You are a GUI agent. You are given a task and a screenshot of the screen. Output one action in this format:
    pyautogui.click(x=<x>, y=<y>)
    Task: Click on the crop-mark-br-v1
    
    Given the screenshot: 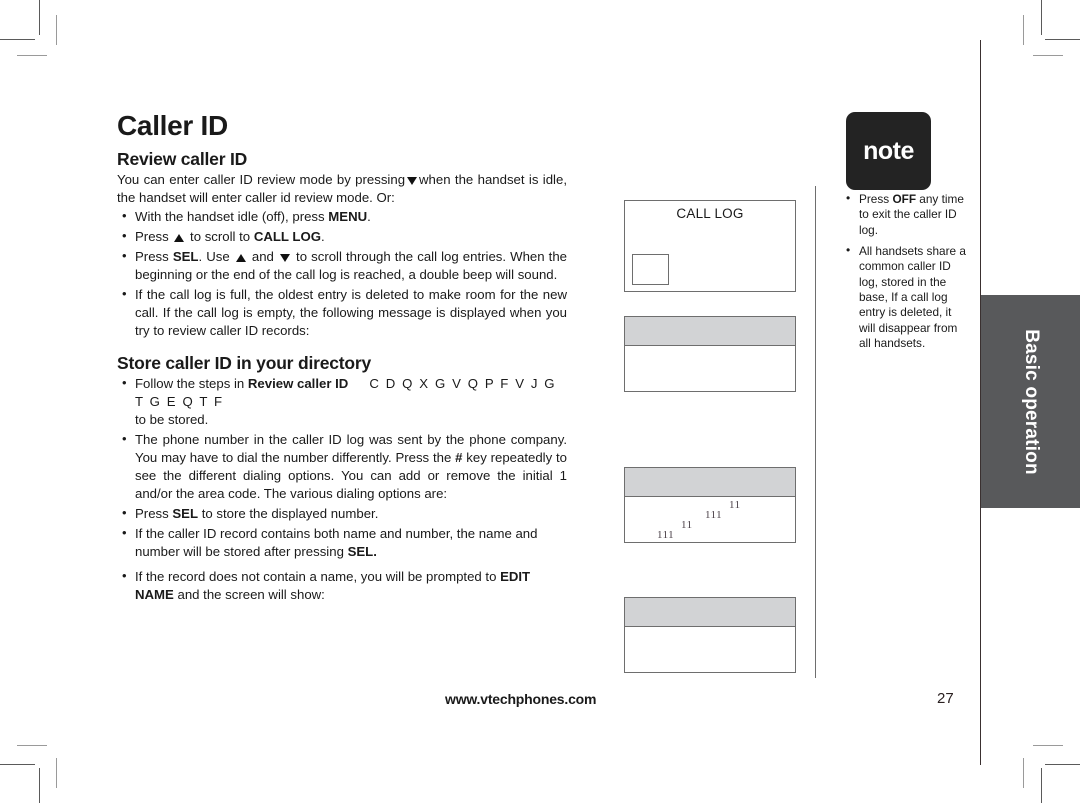 What is the action you would take?
    pyautogui.click(x=1041, y=785)
    